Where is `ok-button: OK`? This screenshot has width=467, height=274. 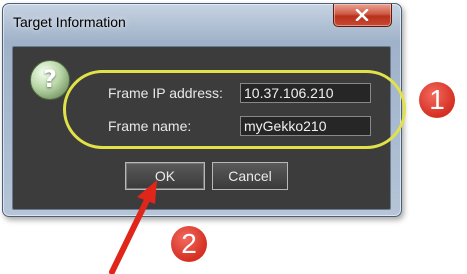
ok-button: OK is located at coordinates (165, 176).